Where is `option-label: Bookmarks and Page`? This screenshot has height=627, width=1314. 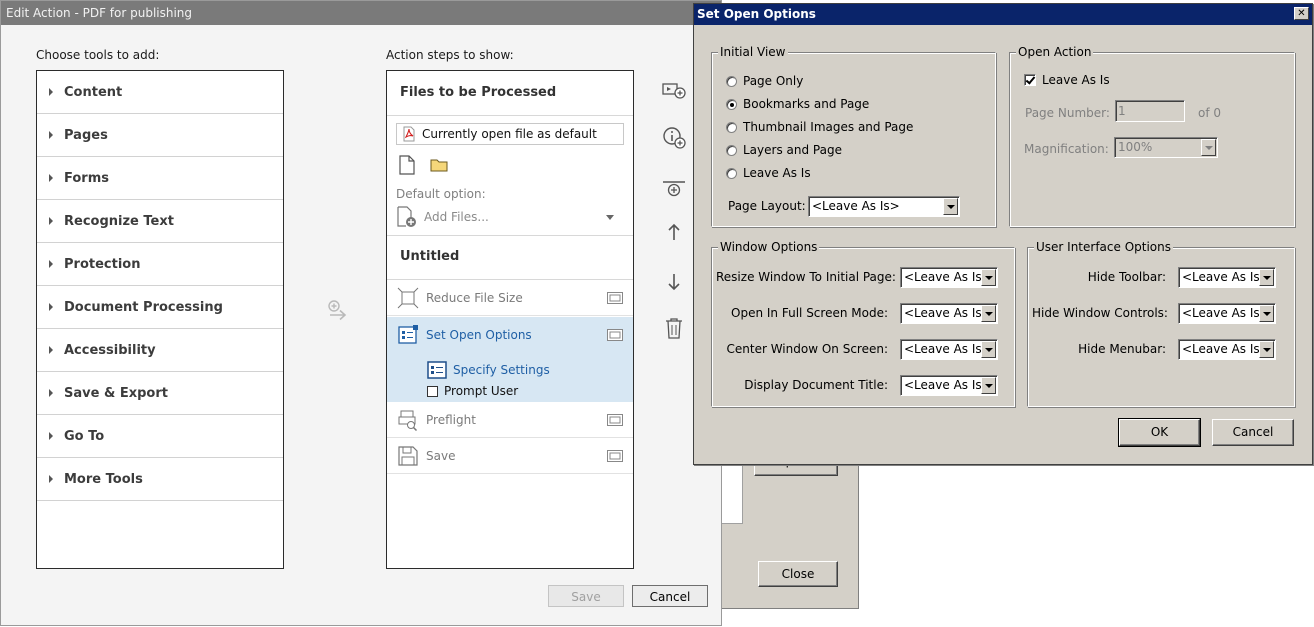 option-label: Bookmarks and Page is located at coordinates (806, 104).